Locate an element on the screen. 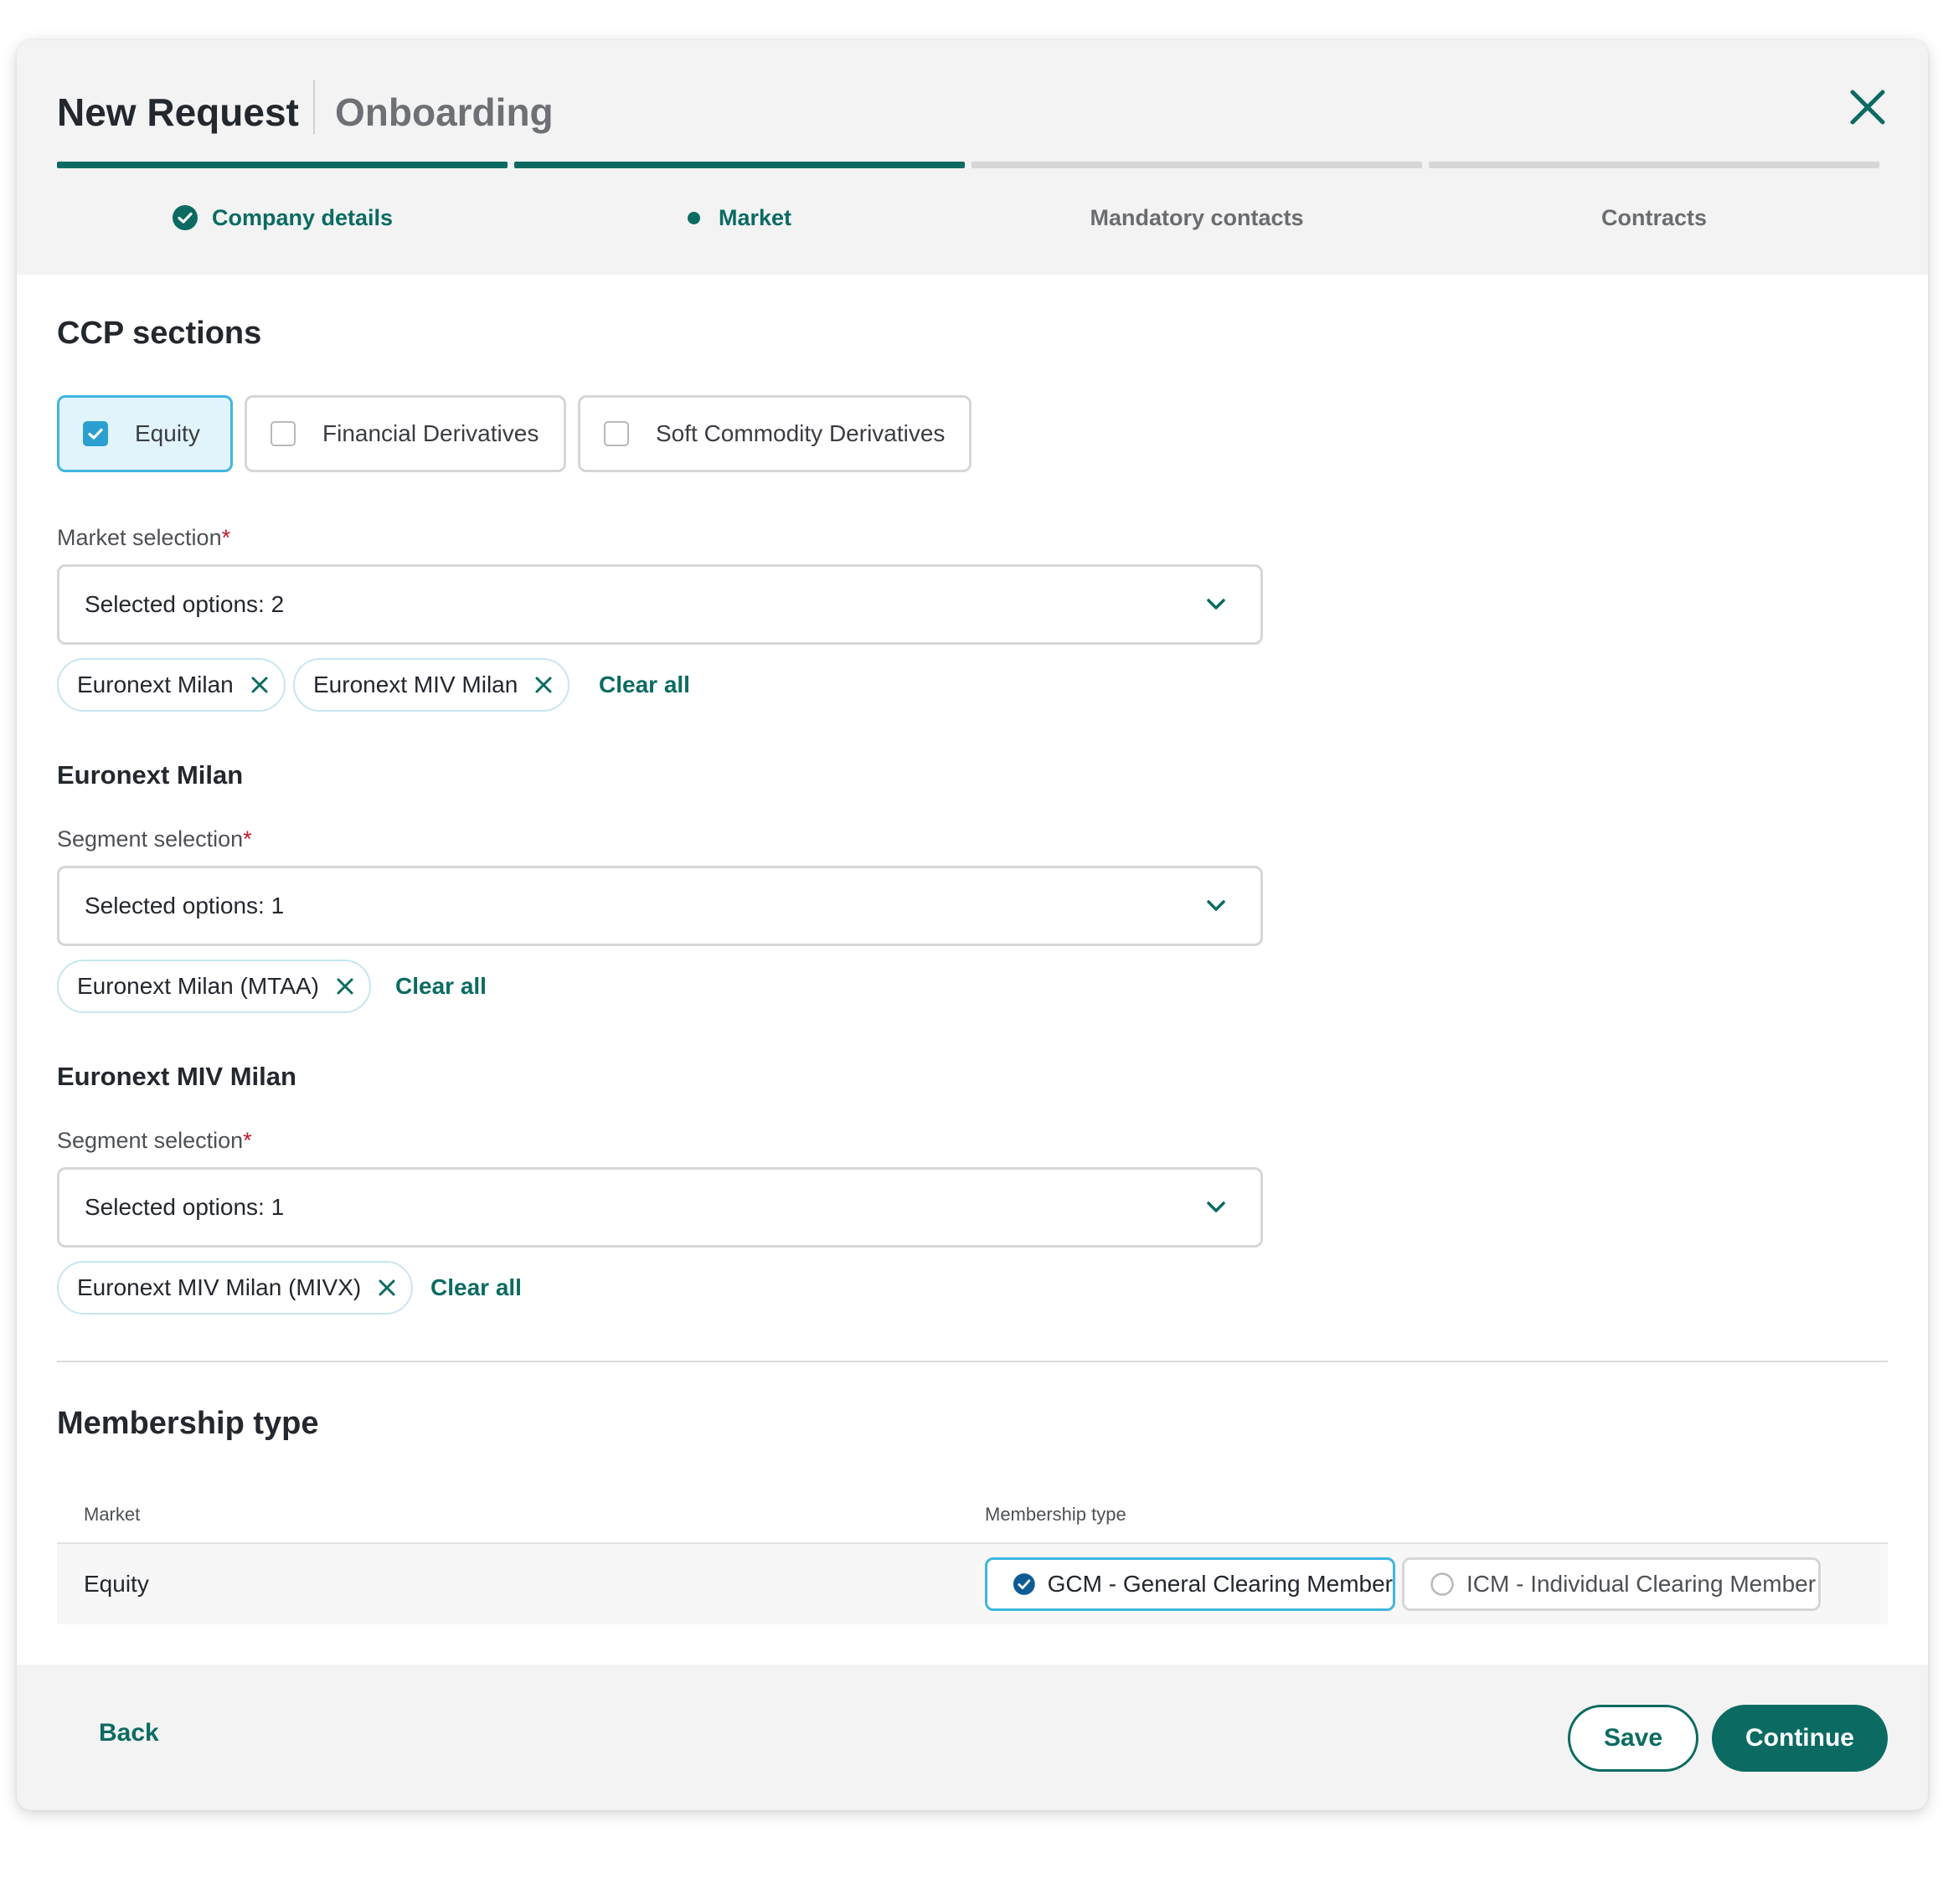 This screenshot has height=1904, width=1943. step-label: Contracts is located at coordinates (1654, 217).